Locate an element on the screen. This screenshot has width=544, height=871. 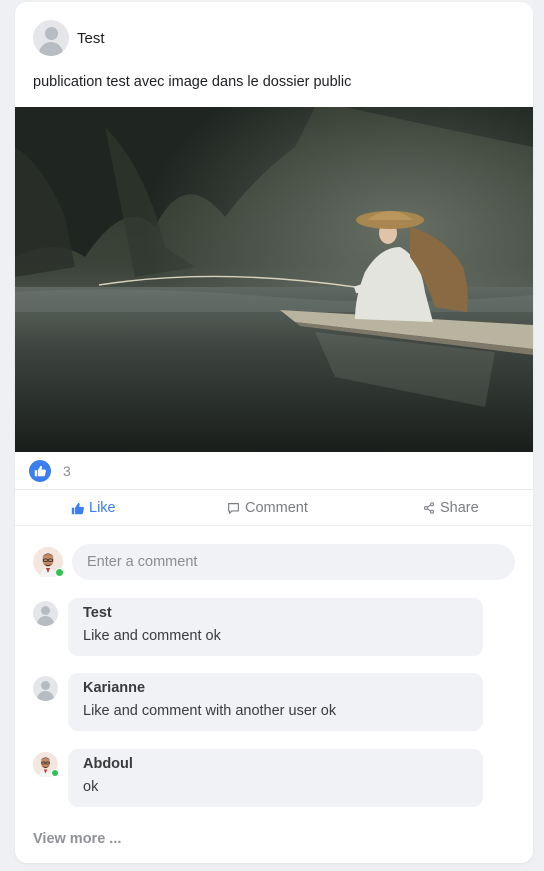
reaction-summary: 3 is located at coordinates (50, 471).